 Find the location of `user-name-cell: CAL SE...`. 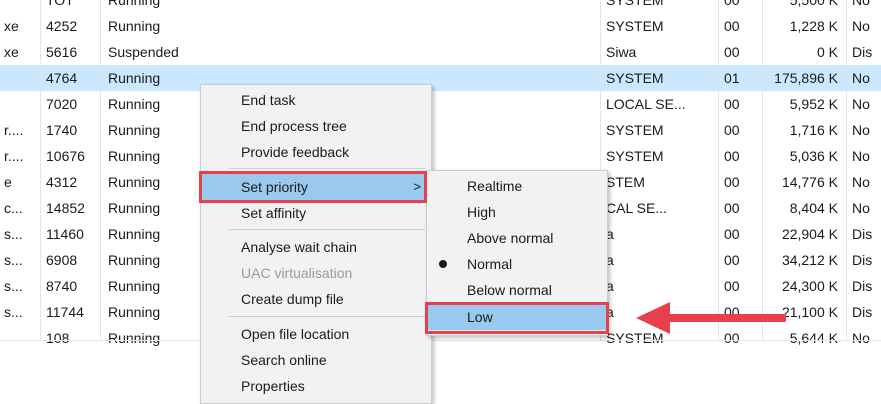

user-name-cell: CAL SE... is located at coordinates (636, 208).